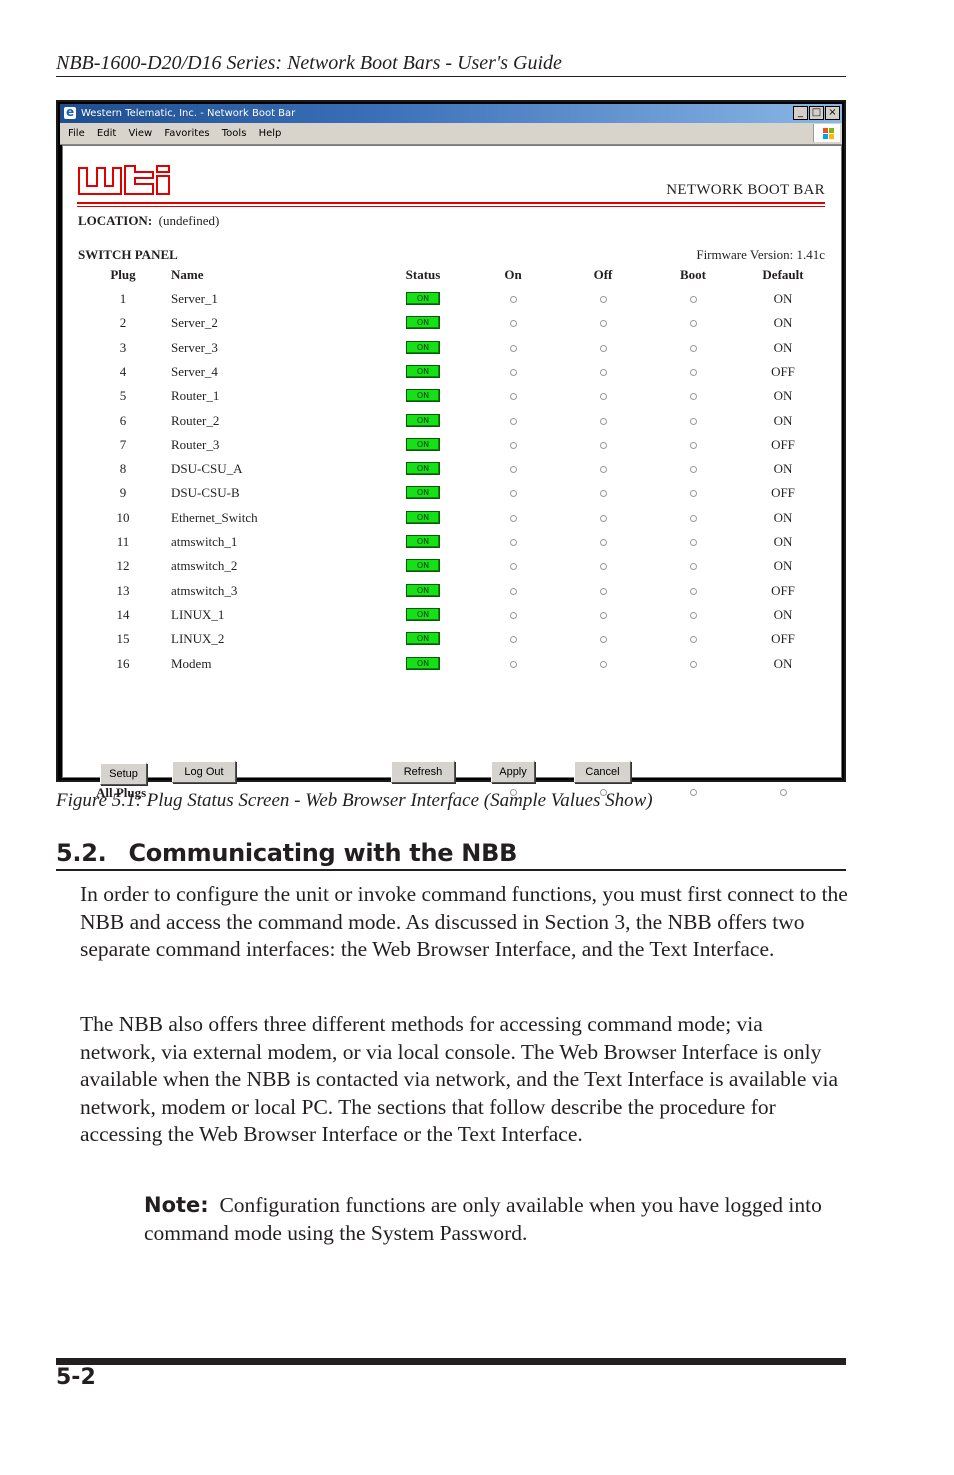  I want to click on menu-edit: Edit, so click(106, 133).